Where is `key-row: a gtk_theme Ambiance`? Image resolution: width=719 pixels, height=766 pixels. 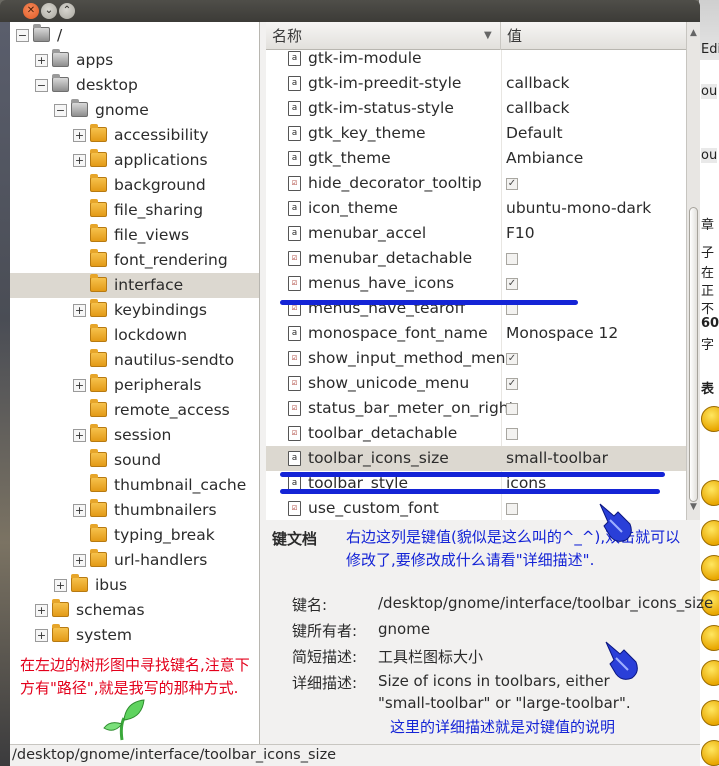 key-row: a gtk_theme Ambiance is located at coordinates (476, 158).